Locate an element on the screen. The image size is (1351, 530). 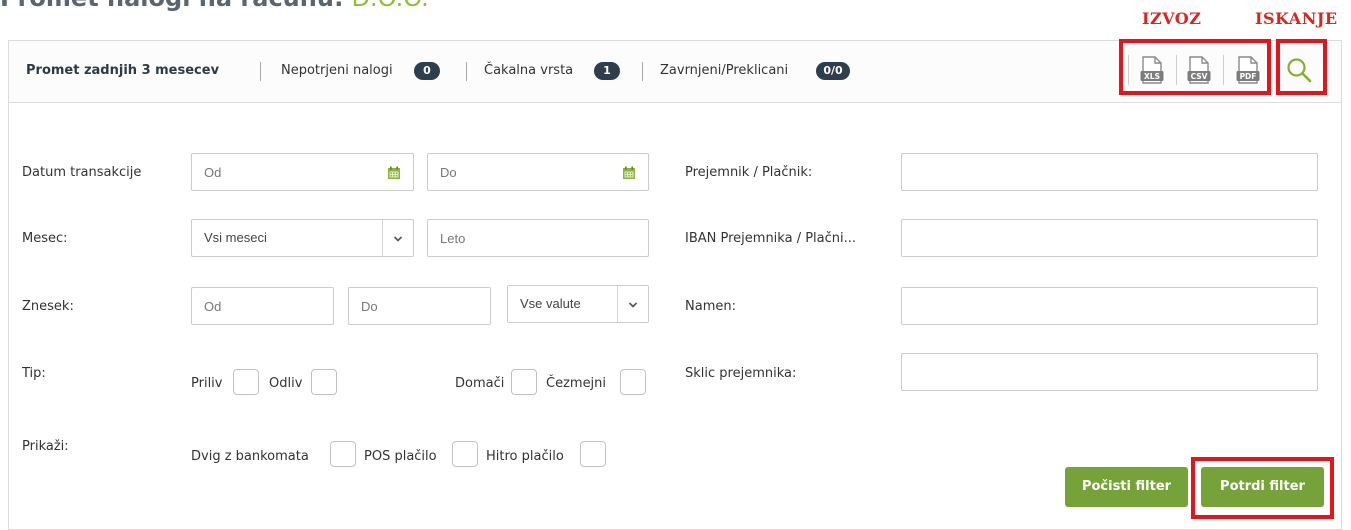
purpose-label: Namen: is located at coordinates (710, 306).